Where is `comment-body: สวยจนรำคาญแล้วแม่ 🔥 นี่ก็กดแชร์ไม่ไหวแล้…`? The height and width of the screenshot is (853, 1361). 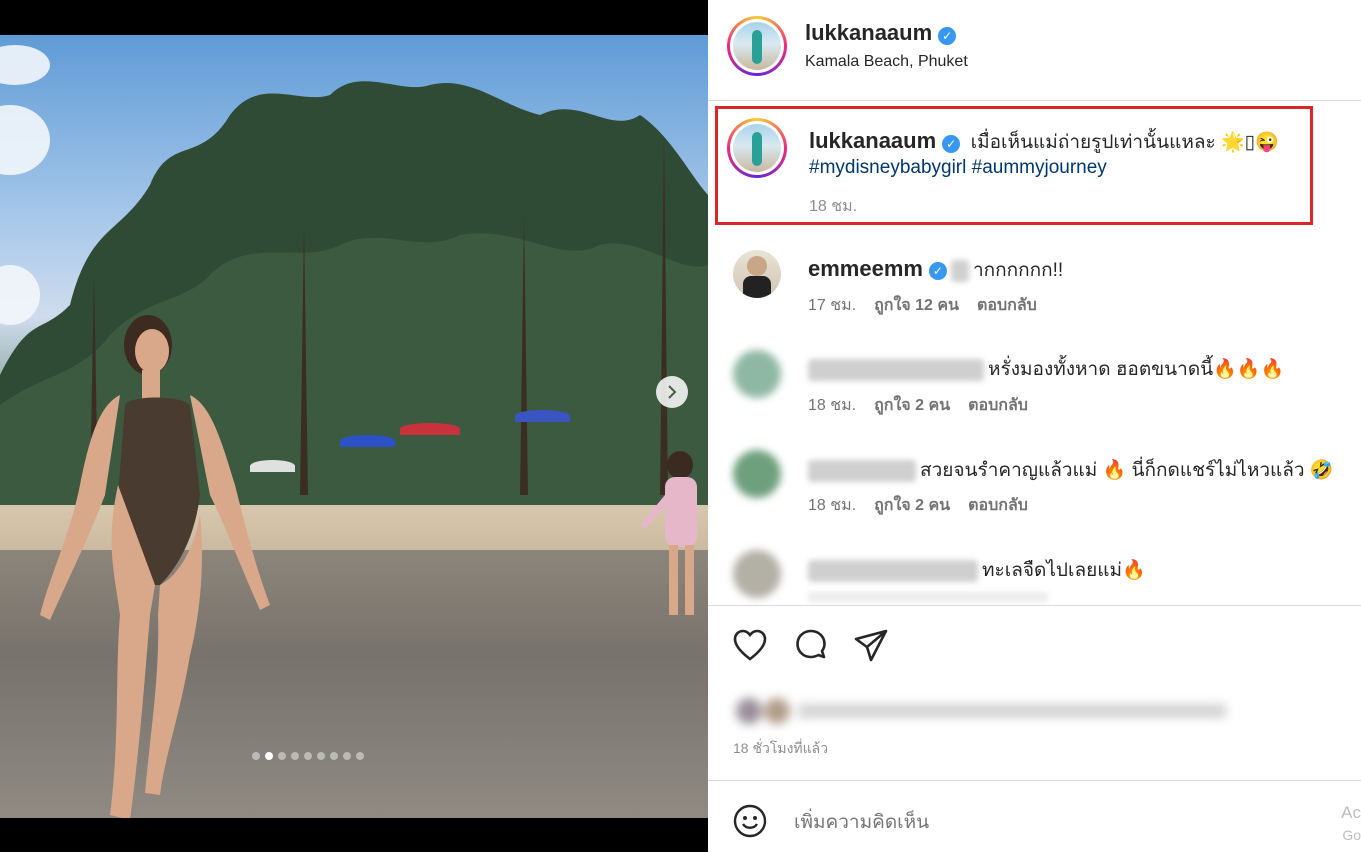 comment-body: สวยจนรำคาญแล้วแม่ 🔥 นี่ก็กดแชร์ไม่ไหวแล้… is located at coordinates (1127, 470).